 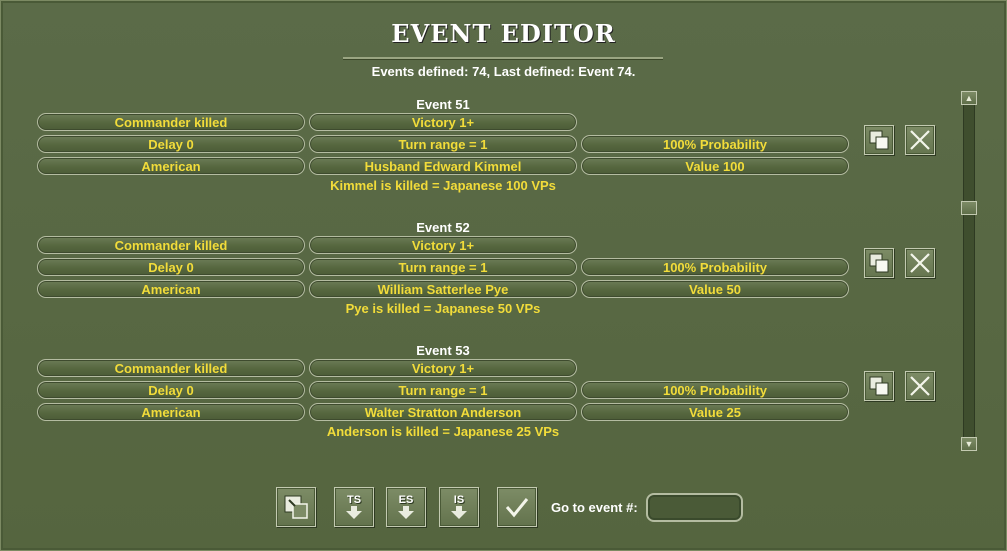 I want to click on scroll-up-button: ▲, so click(x=969, y=98).